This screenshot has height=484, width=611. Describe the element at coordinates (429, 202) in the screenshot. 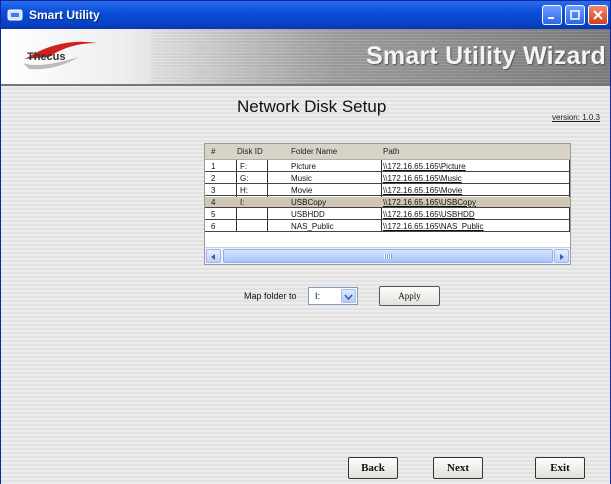

I see `cell-path: \\172.16.65.165\USBCopy` at that location.